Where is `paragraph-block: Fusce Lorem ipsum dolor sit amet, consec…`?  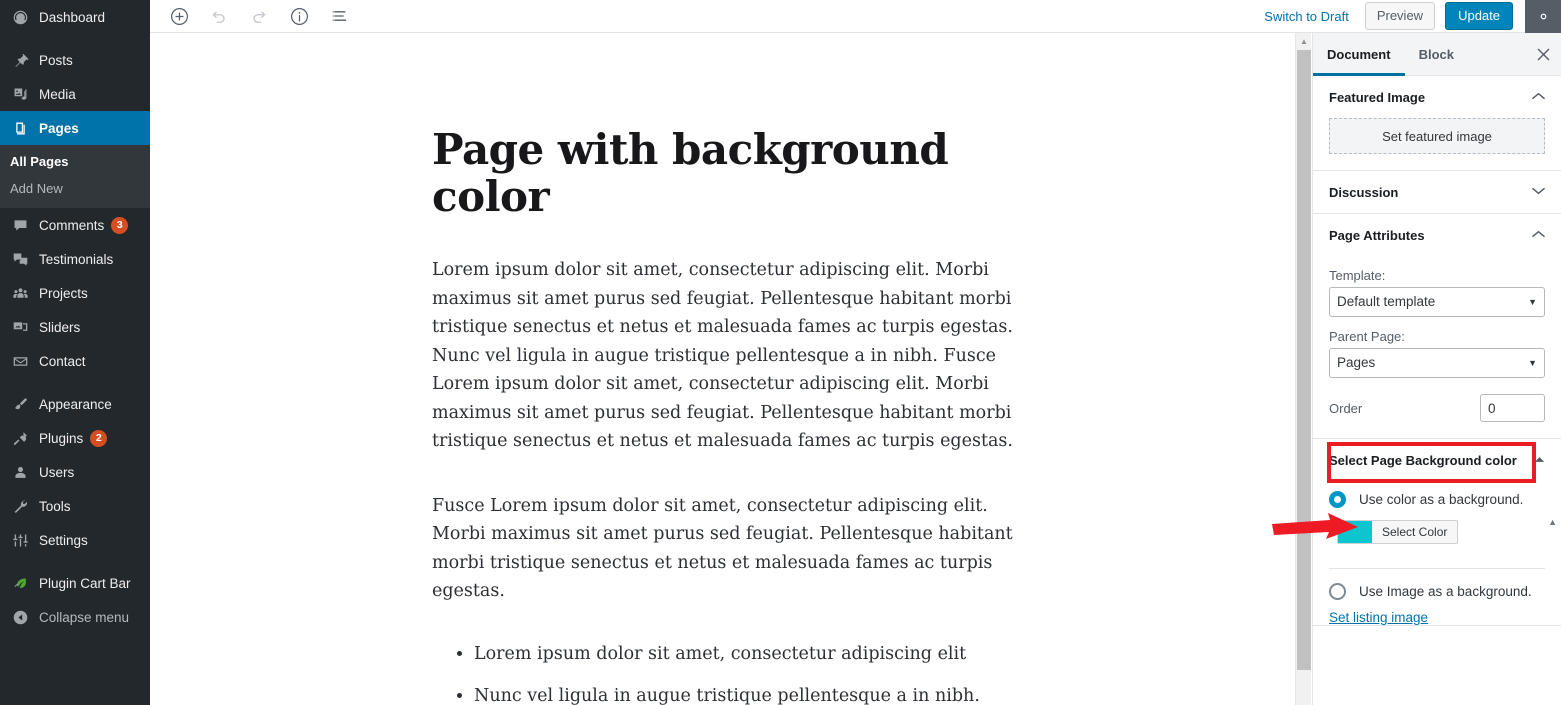
paragraph-block: Fusce Lorem ipsum dolor sit amet, consec… is located at coordinates (732, 549).